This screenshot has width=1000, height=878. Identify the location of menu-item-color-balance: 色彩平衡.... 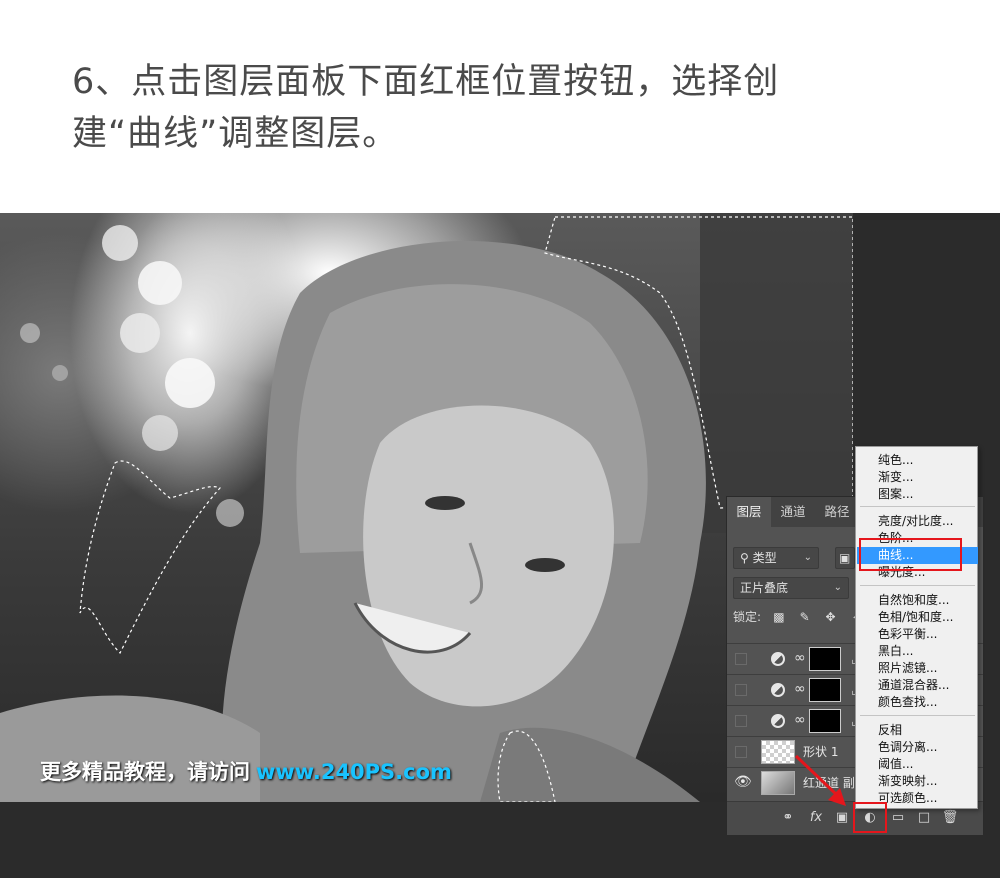
(917, 634).